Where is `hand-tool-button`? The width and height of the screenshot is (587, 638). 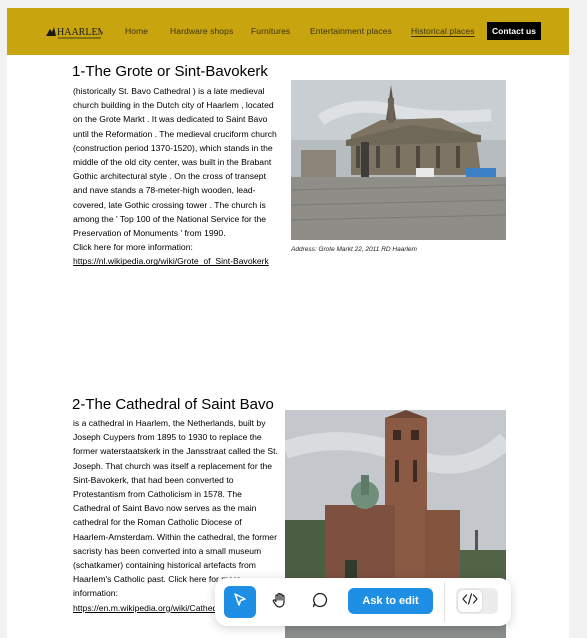 hand-tool-button is located at coordinates (280, 602).